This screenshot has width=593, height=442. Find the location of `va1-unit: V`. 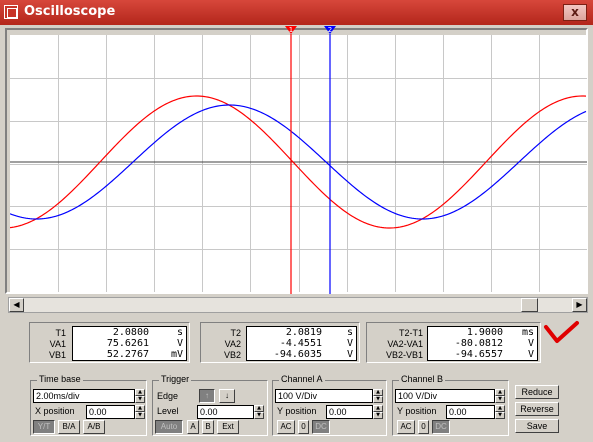

va1-unit: V is located at coordinates (179, 343).